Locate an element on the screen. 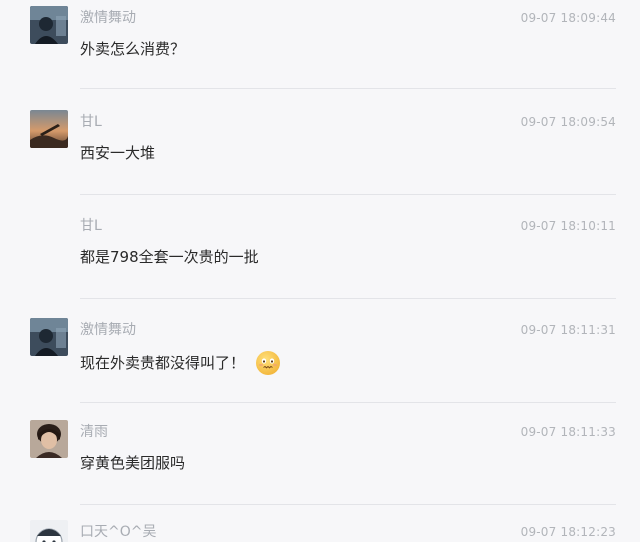 This screenshot has width=640, height=542. nervous-face-emoji is located at coordinates (268, 363).